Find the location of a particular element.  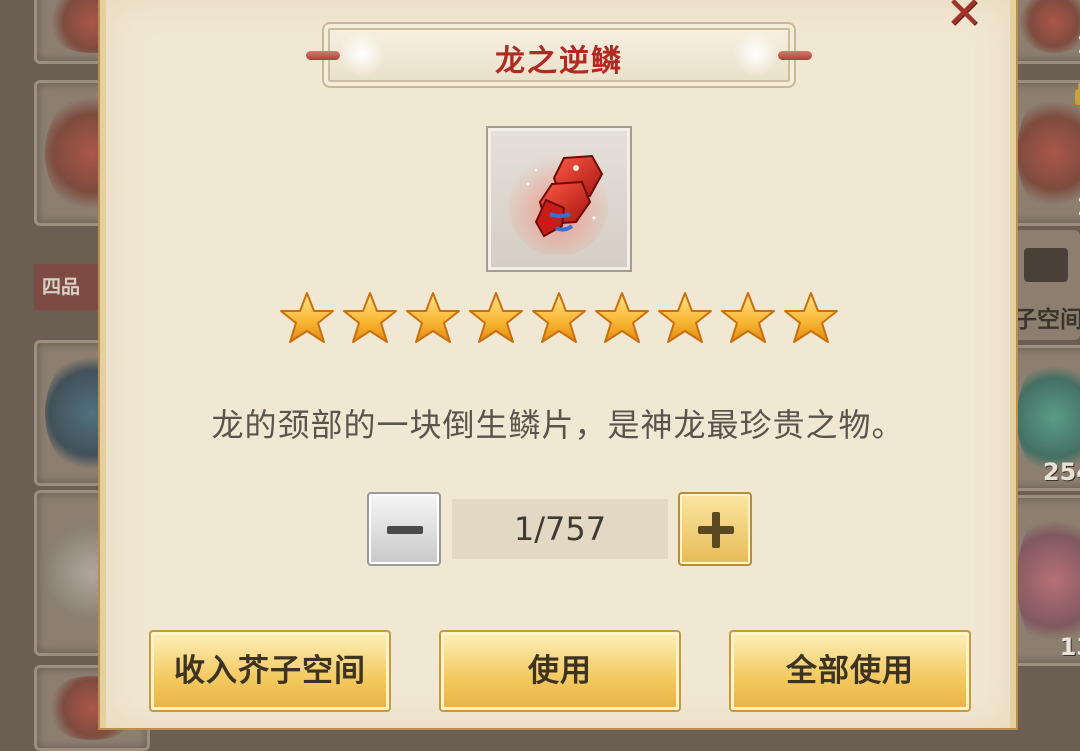

store-to-space-button: 收入芥子空间 is located at coordinates (270, 671).